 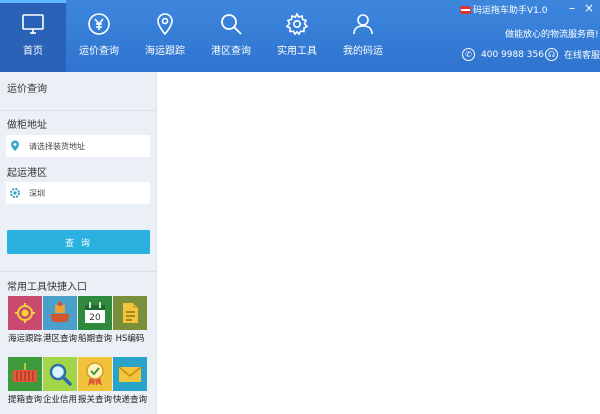 I want to click on tool-enterprise-credit: 企业信用, so click(x=60, y=381).